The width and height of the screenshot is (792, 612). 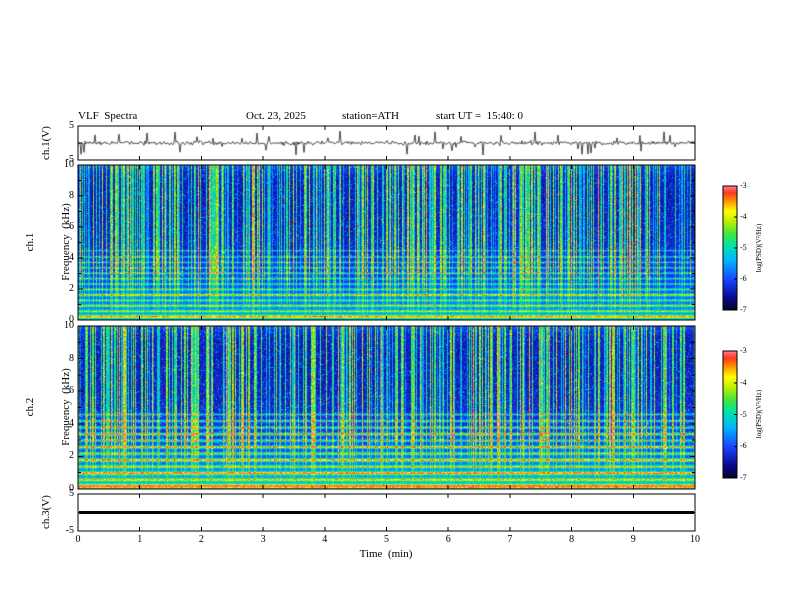 What do you see at coordinates (263, 539) in the screenshot?
I see `x-tick-label: 3` at bounding box center [263, 539].